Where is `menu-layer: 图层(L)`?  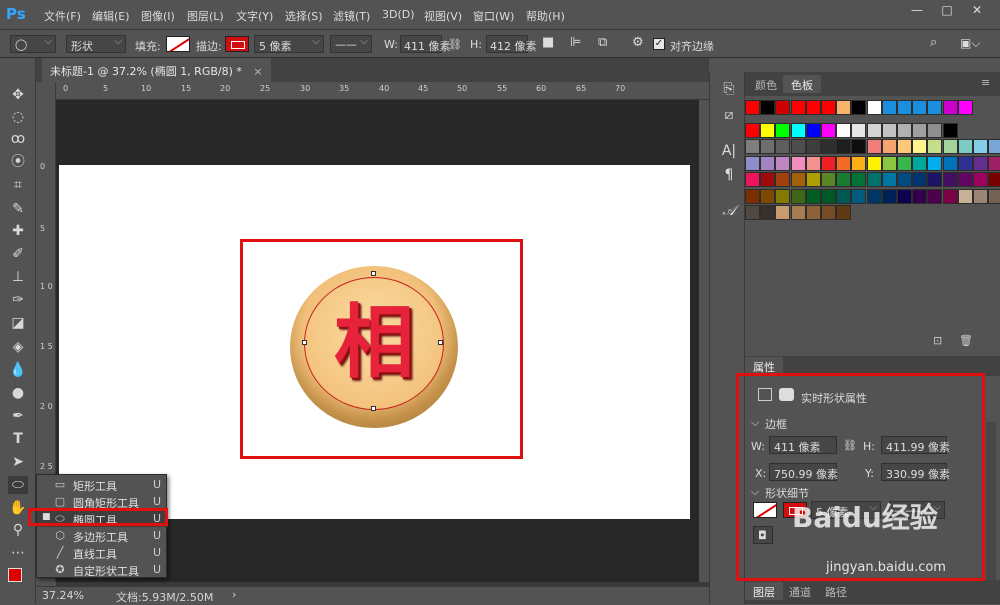 menu-layer: 图层(L) is located at coordinates (205, 16).